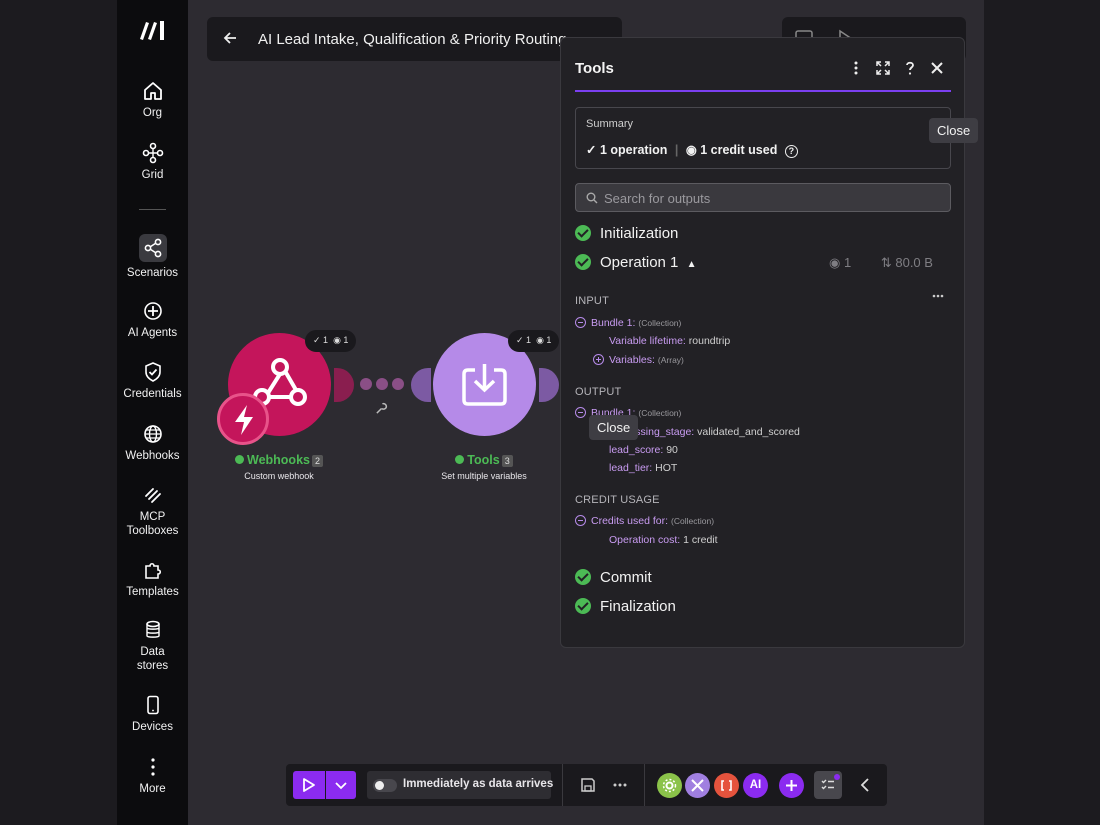 The height and width of the screenshot is (825, 1100). I want to click on mcp-icon, so click(152, 495).